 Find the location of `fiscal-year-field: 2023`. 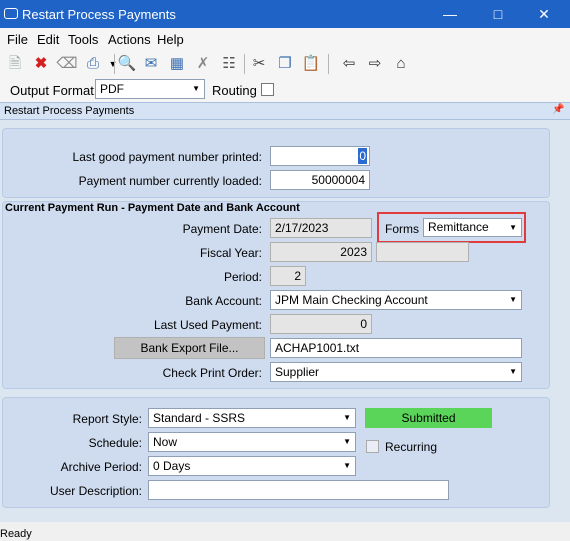

fiscal-year-field: 2023 is located at coordinates (321, 252).